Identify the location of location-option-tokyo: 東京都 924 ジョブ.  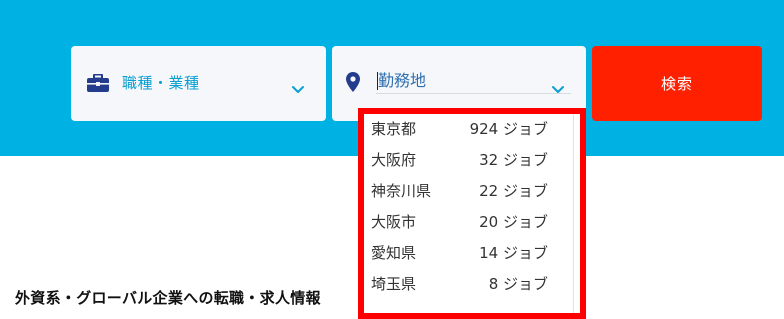
(469, 129).